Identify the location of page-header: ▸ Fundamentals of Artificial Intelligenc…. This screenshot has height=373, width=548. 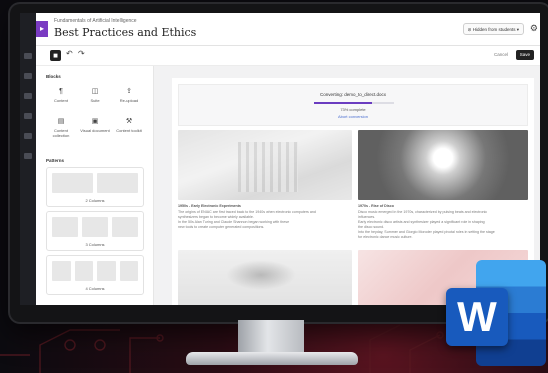
(288, 29).